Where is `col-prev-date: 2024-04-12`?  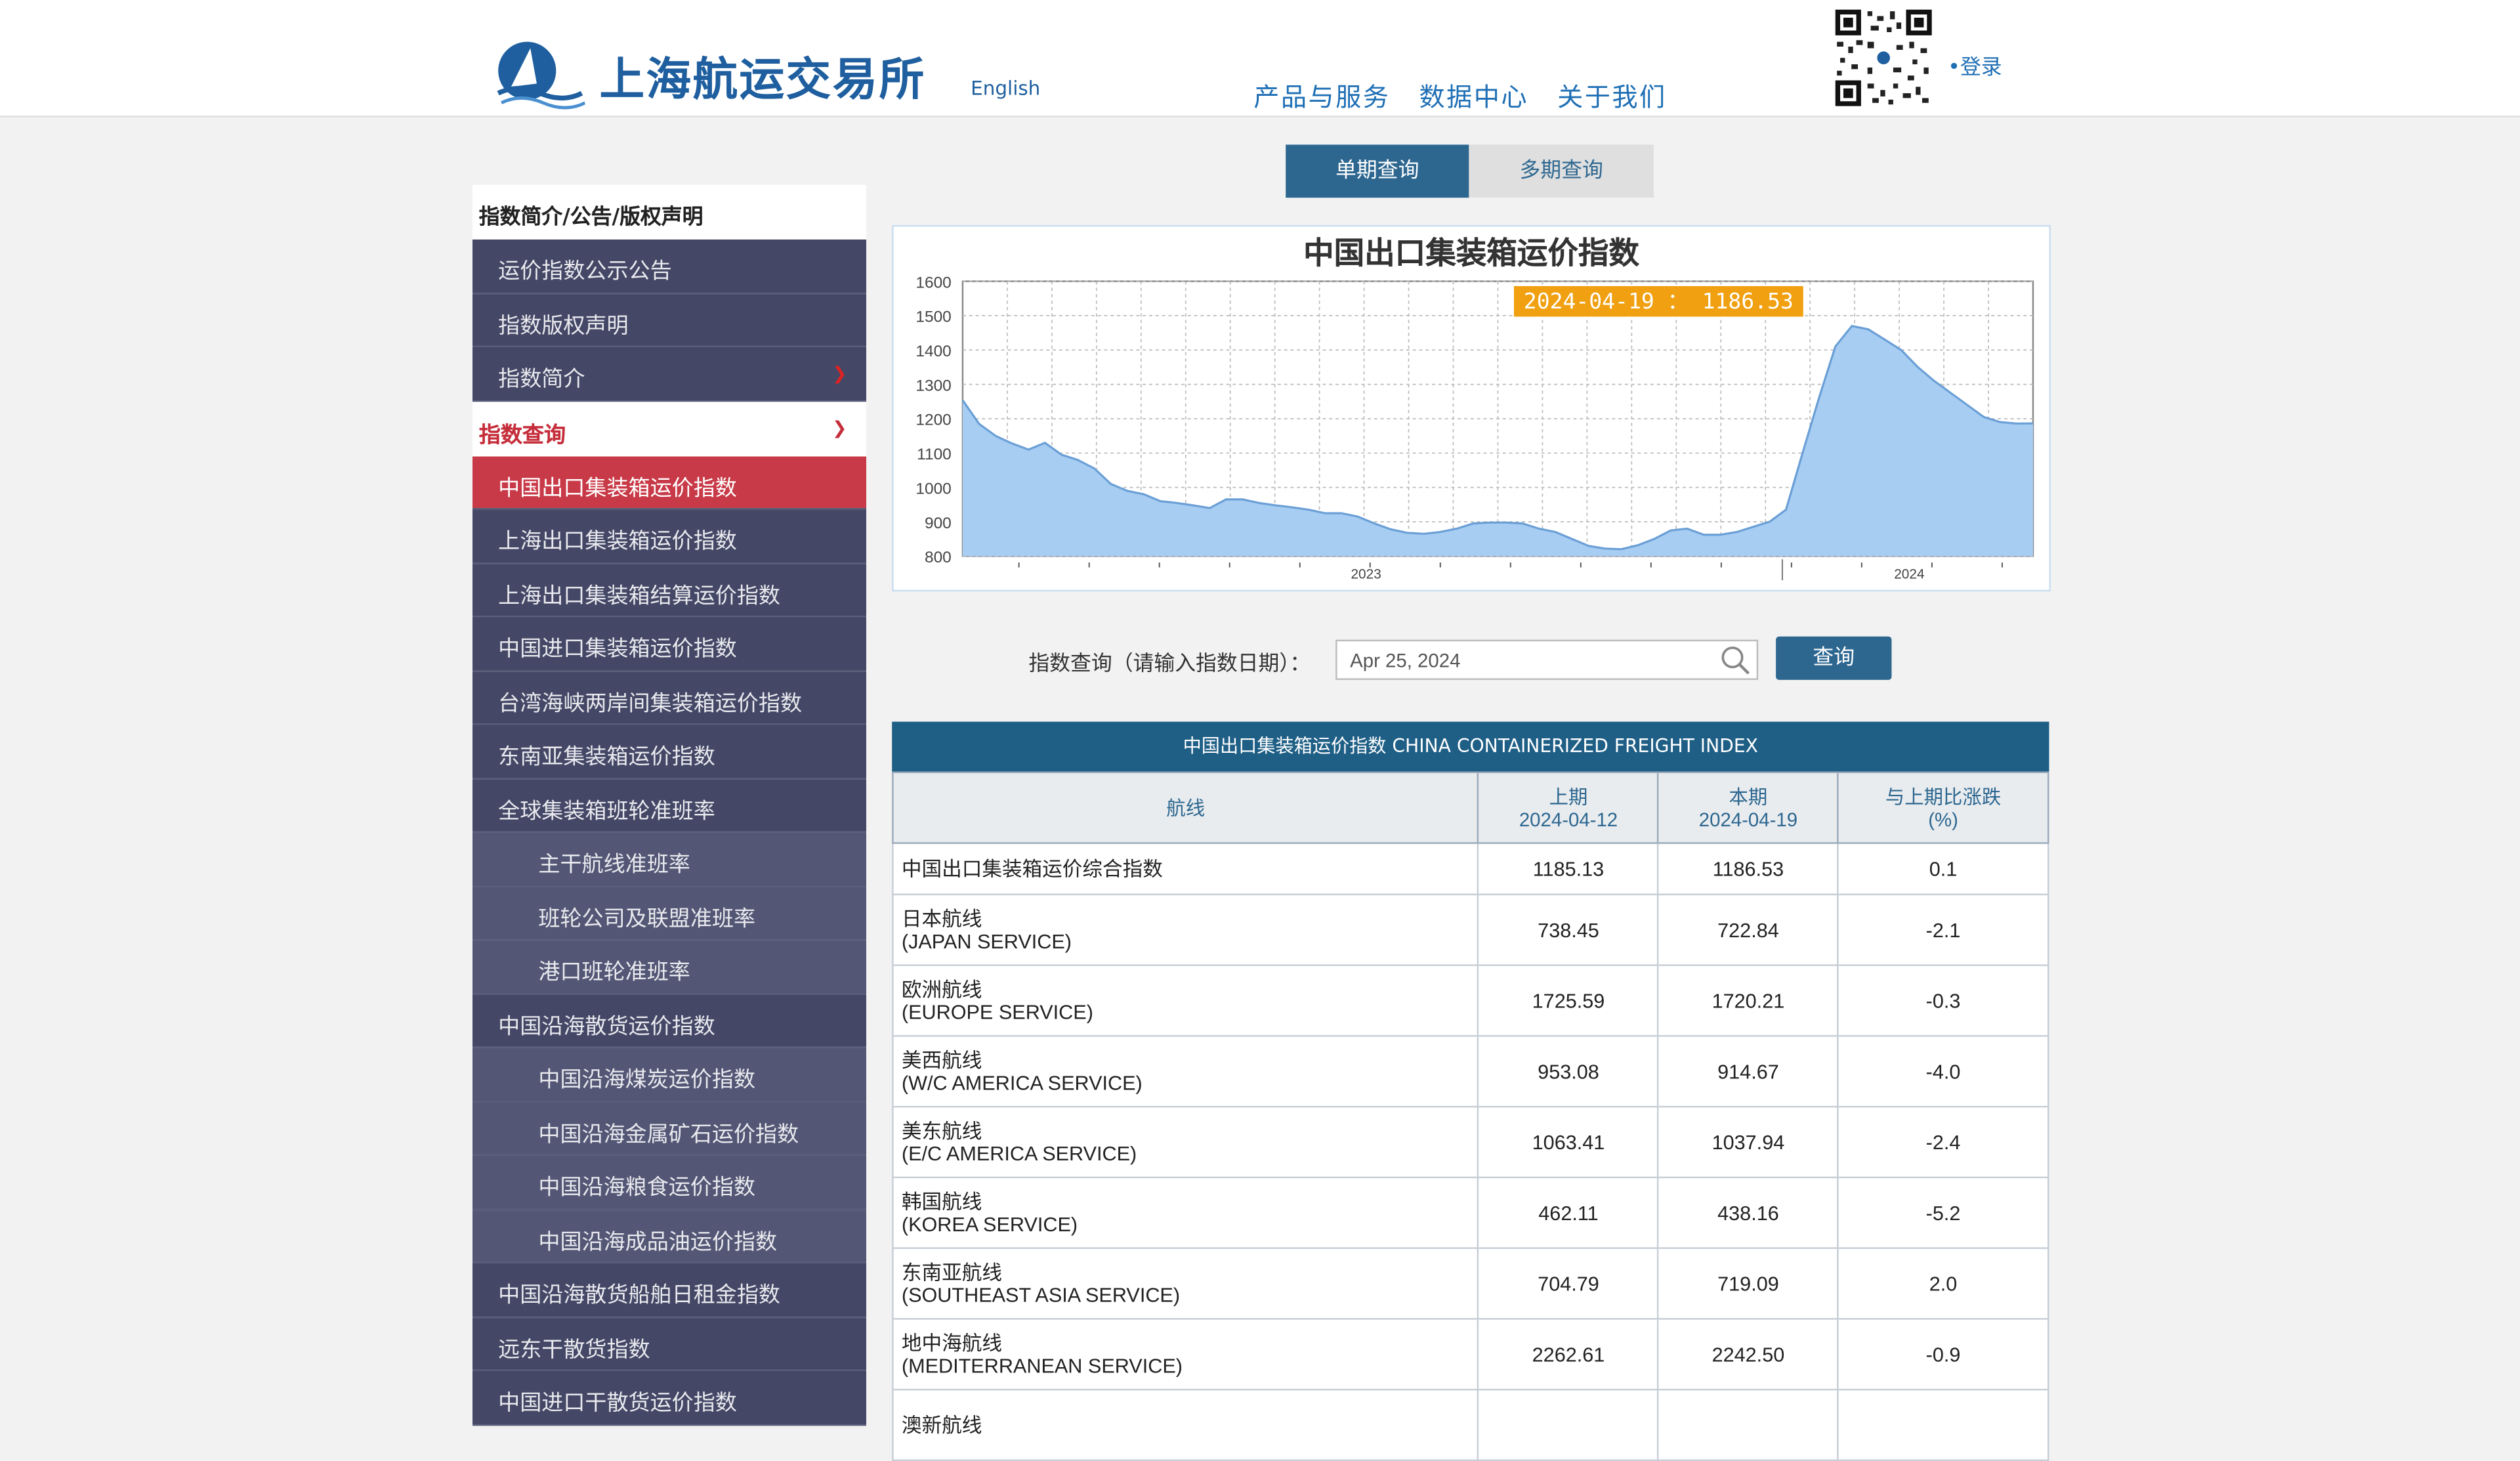
col-prev-date: 2024-04-12 is located at coordinates (1568, 818).